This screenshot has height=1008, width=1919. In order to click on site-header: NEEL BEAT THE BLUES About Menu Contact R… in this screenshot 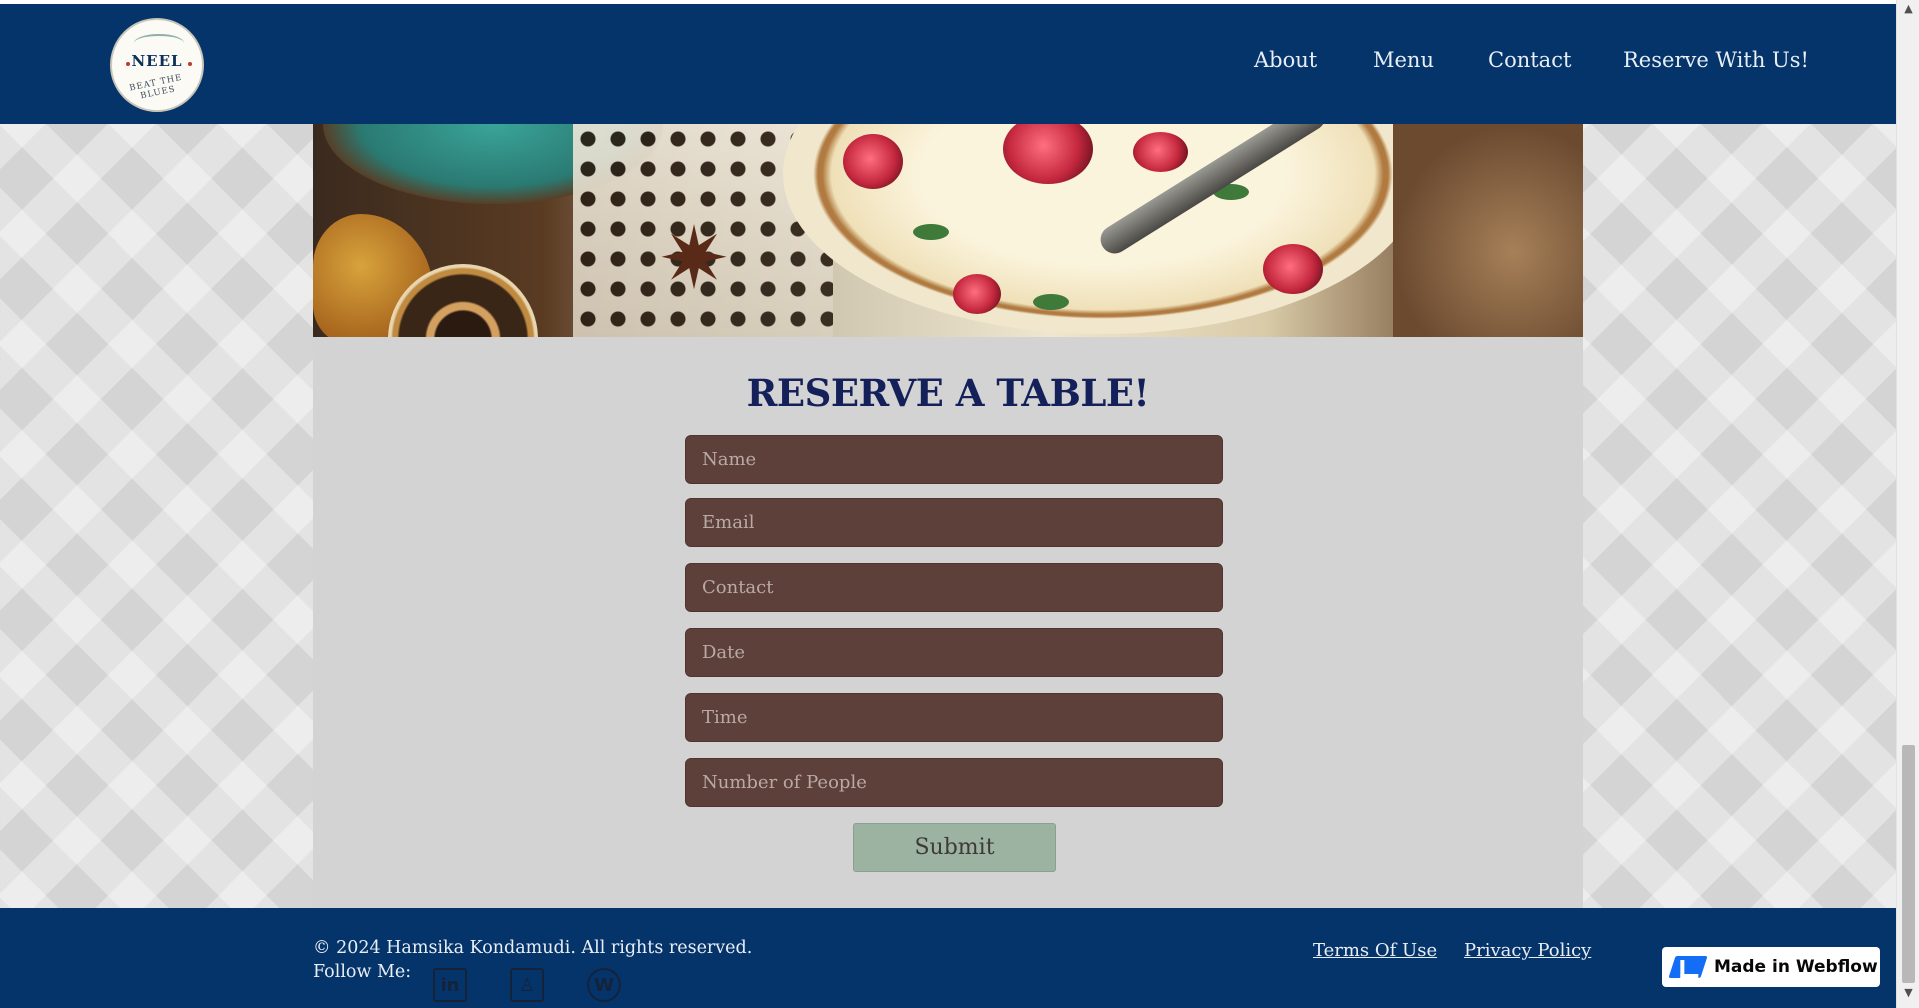, I will do `click(948, 64)`.